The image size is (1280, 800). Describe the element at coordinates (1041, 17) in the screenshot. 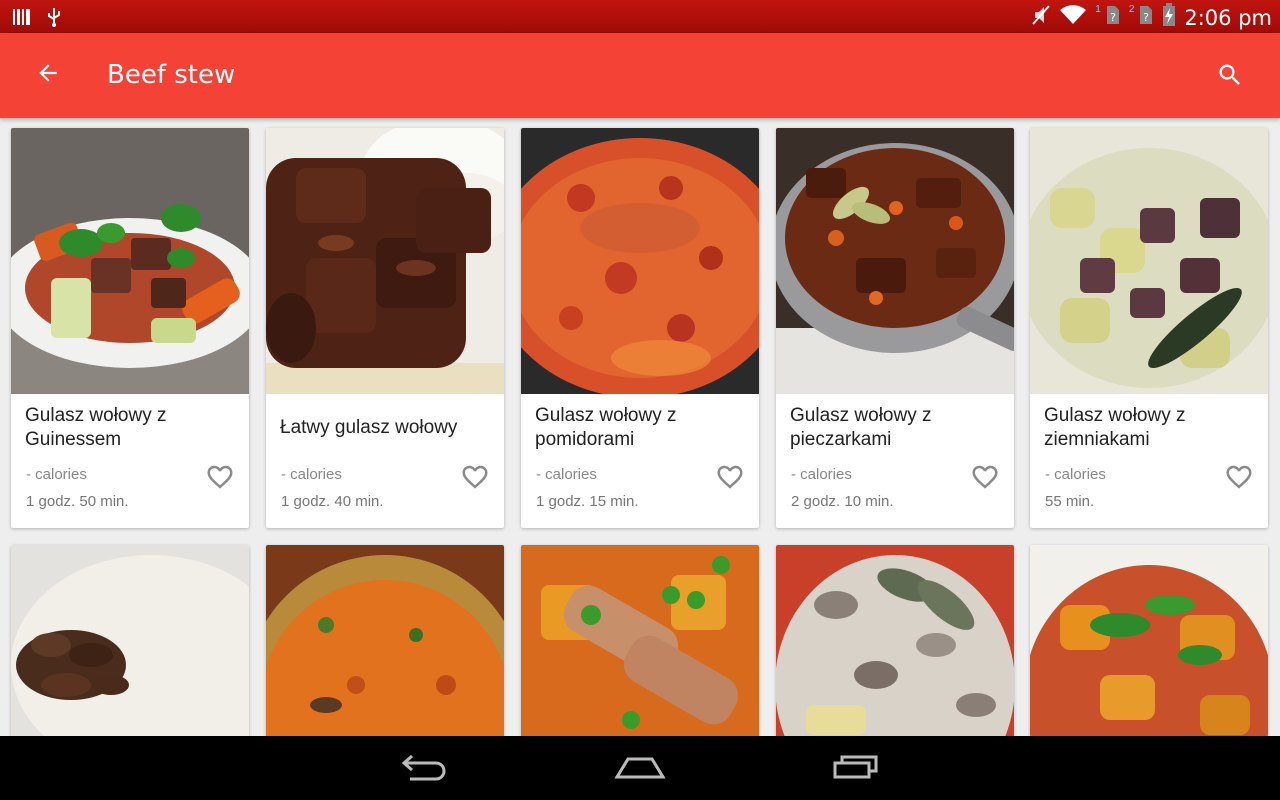

I see `mute-icon` at that location.